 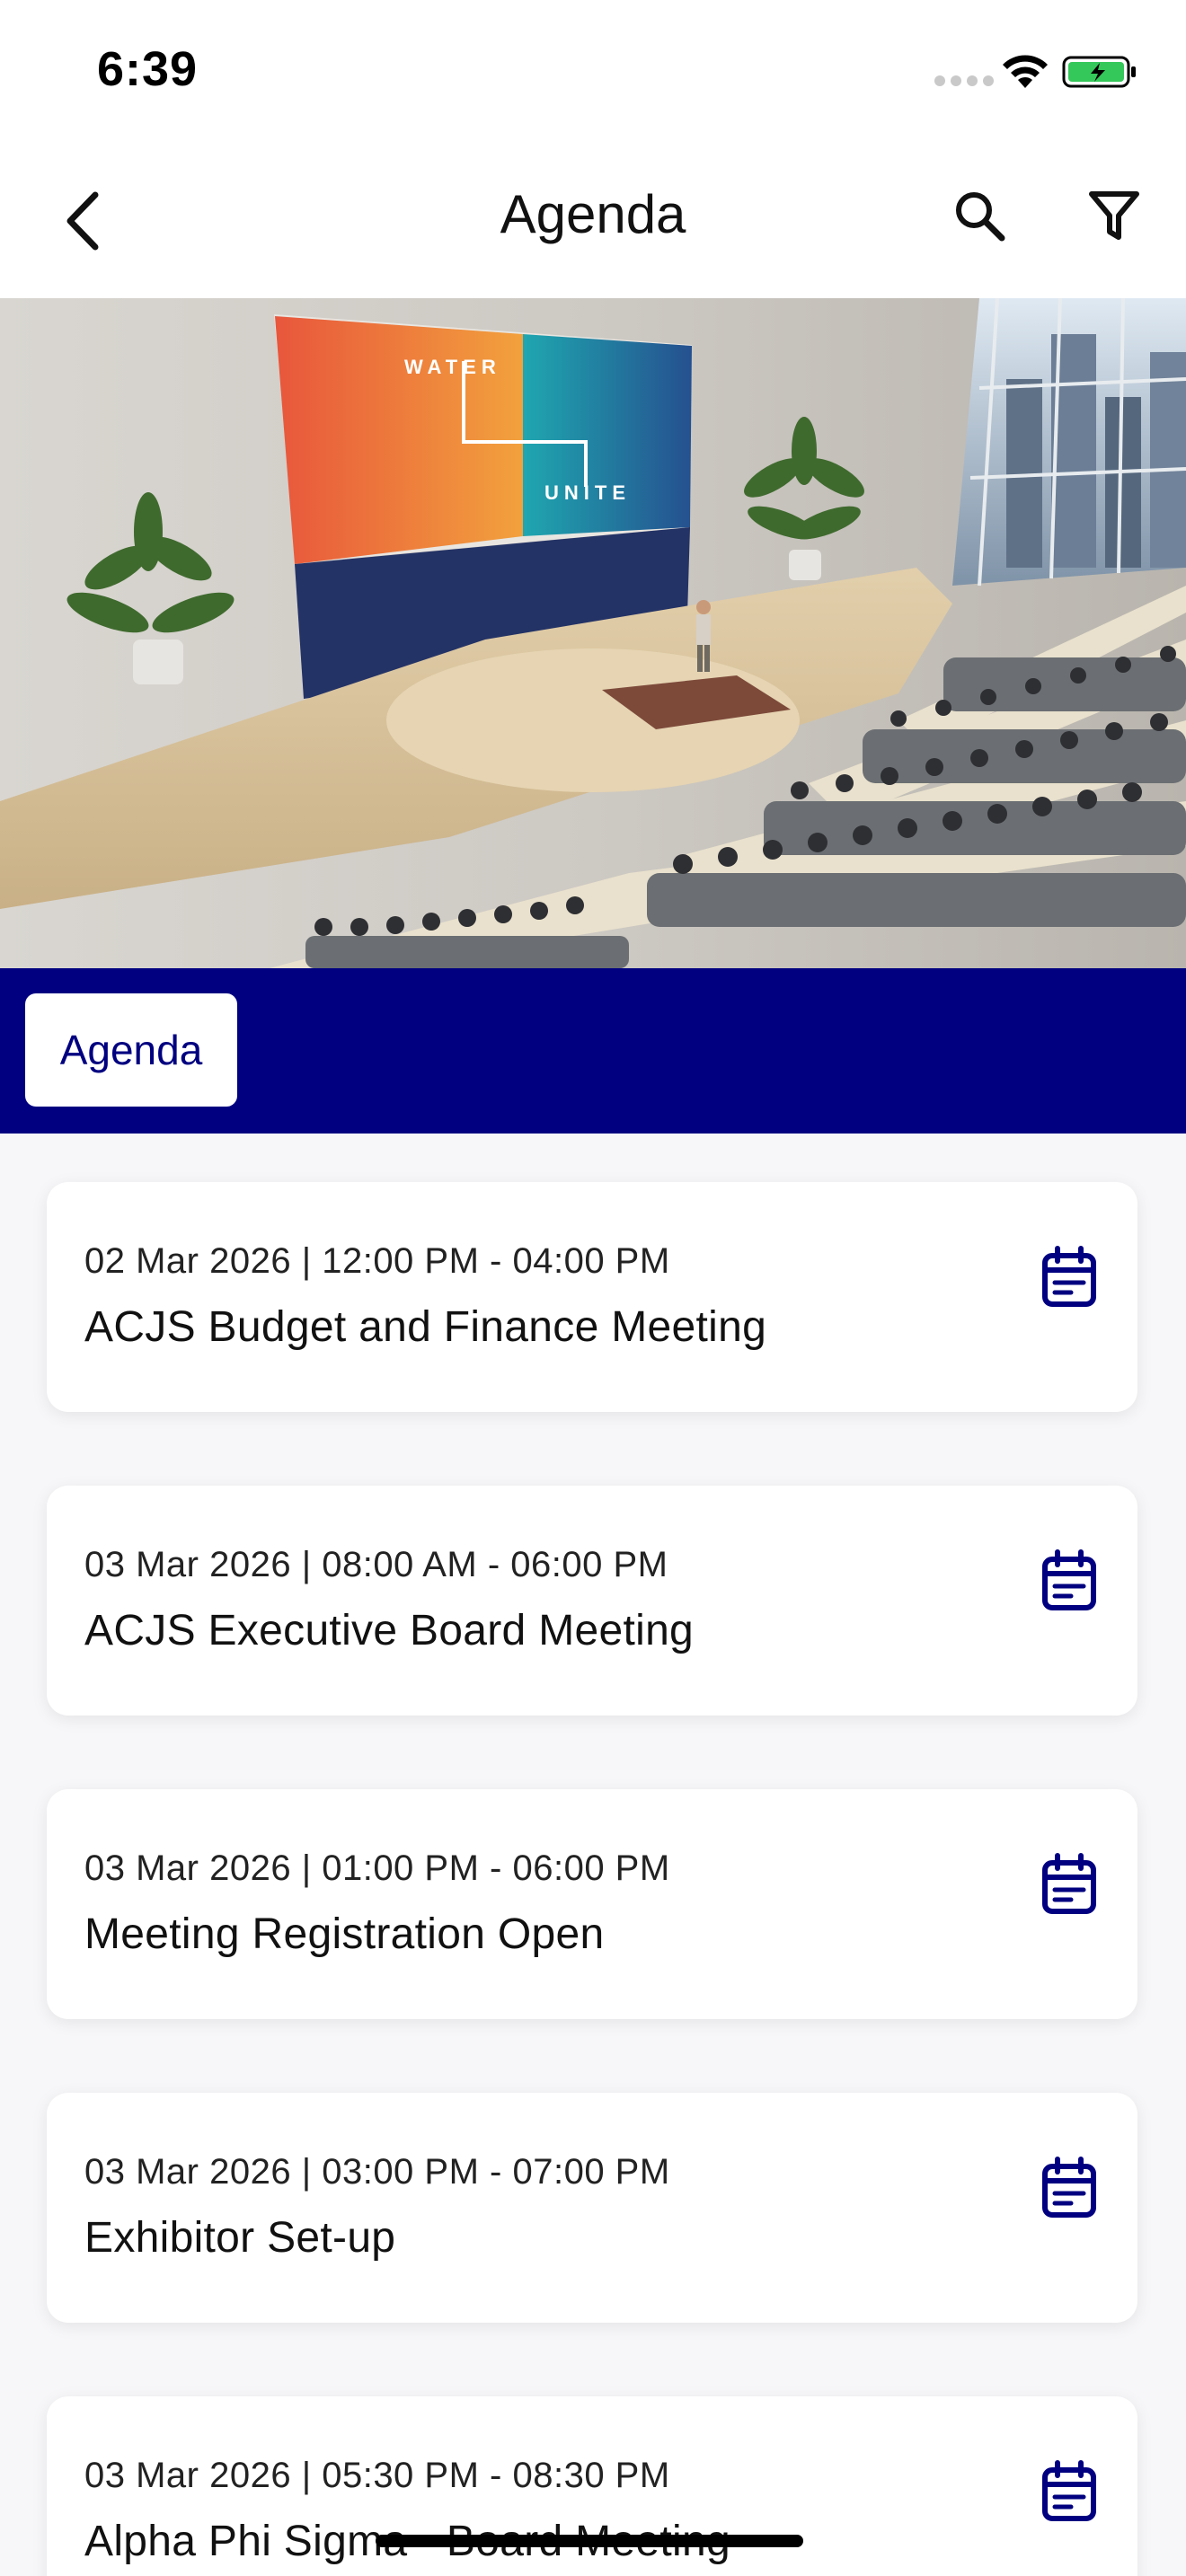 What do you see at coordinates (1099, 72) in the screenshot?
I see `battery-icon` at bounding box center [1099, 72].